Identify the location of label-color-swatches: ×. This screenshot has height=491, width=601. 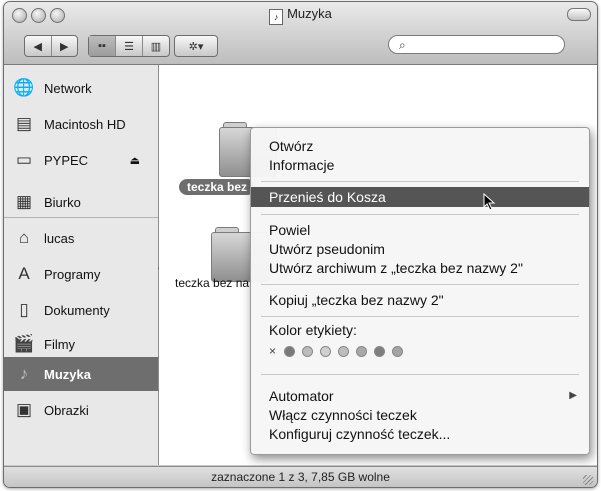
(339, 351).